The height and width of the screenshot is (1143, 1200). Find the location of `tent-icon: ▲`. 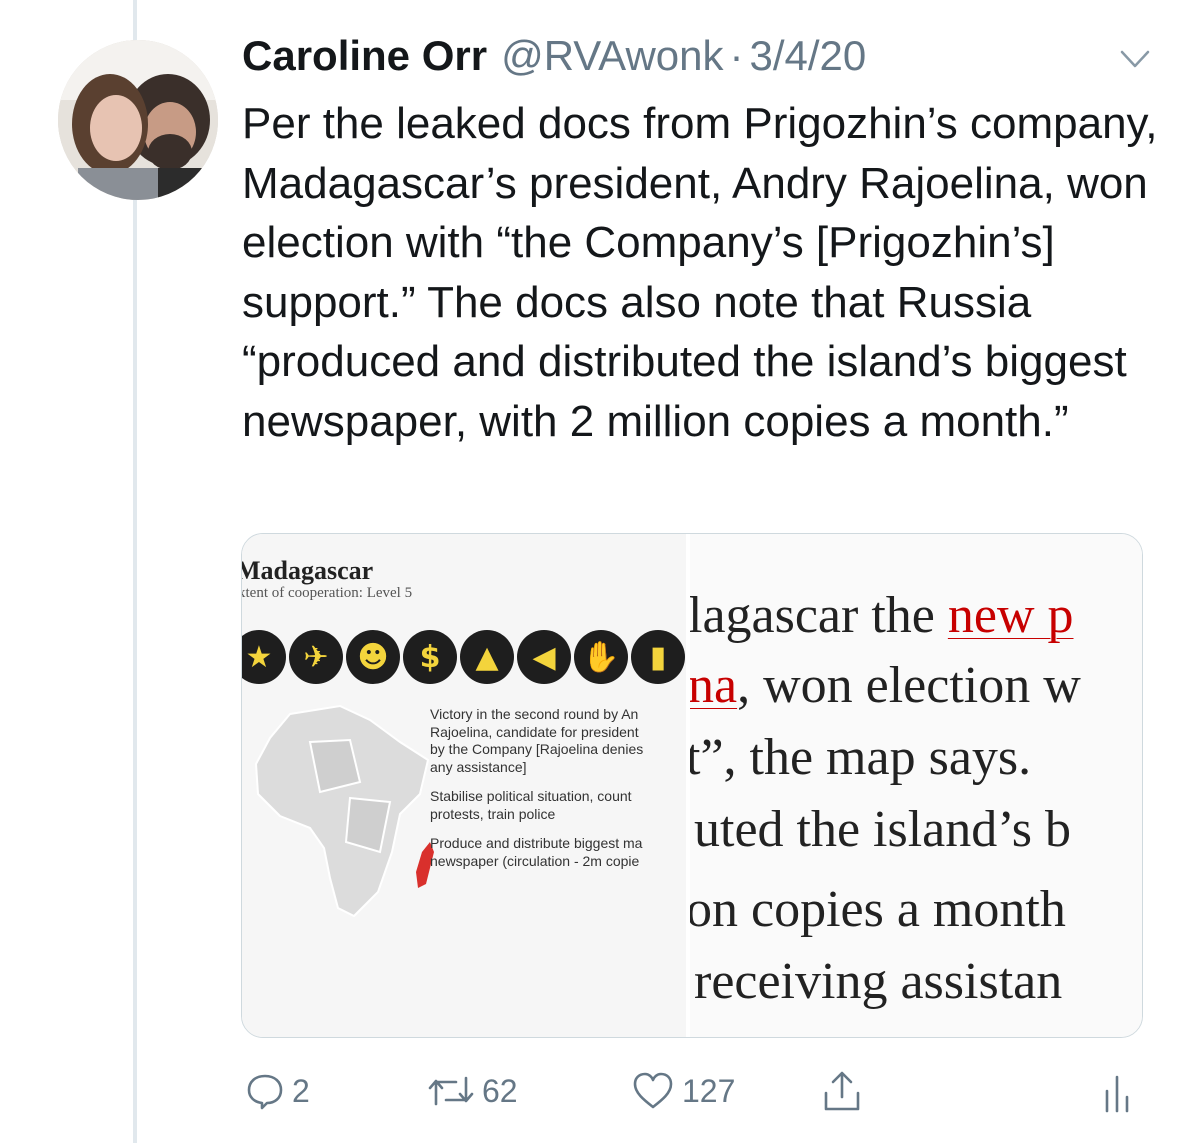

tent-icon: ▲ is located at coordinates (487, 657).